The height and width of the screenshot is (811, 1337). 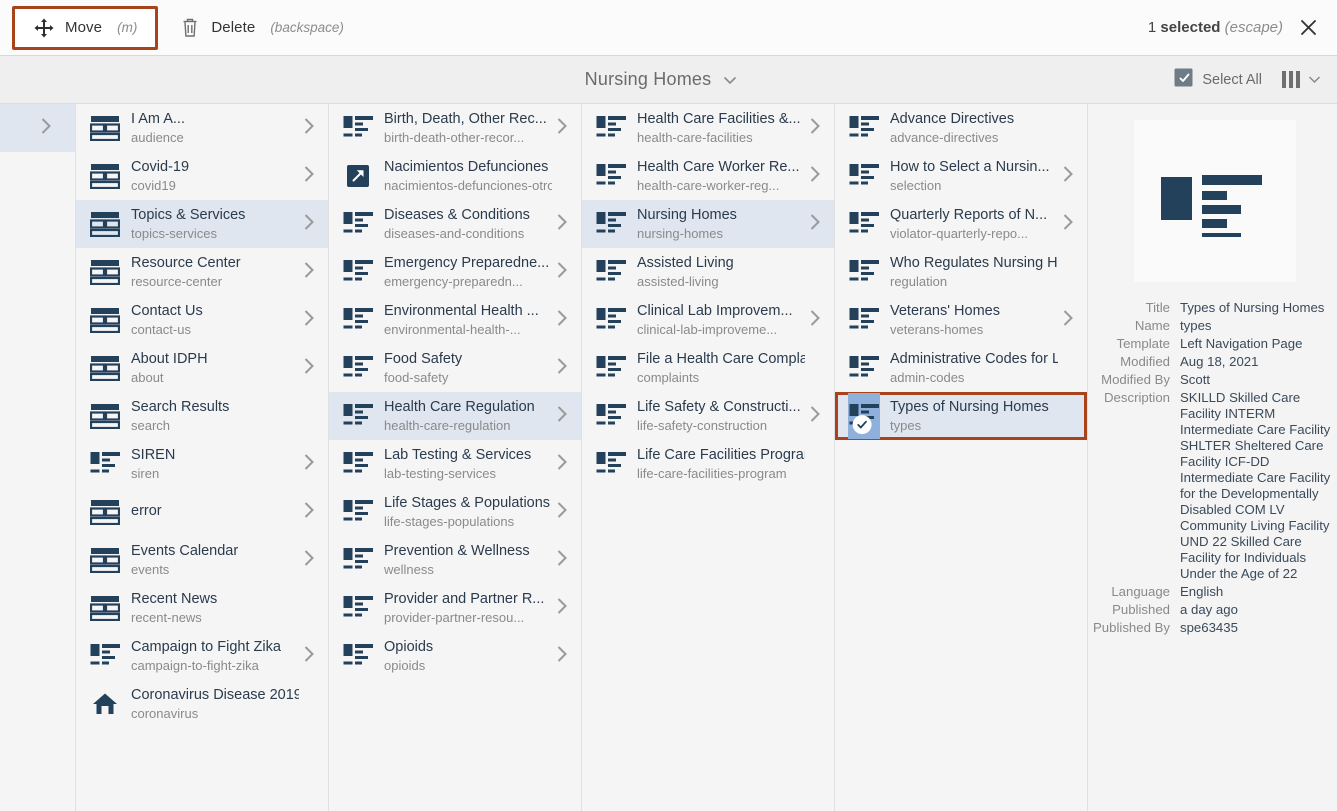 What do you see at coordinates (1212, 610) in the screenshot?
I see `property-row: Published a day ago` at bounding box center [1212, 610].